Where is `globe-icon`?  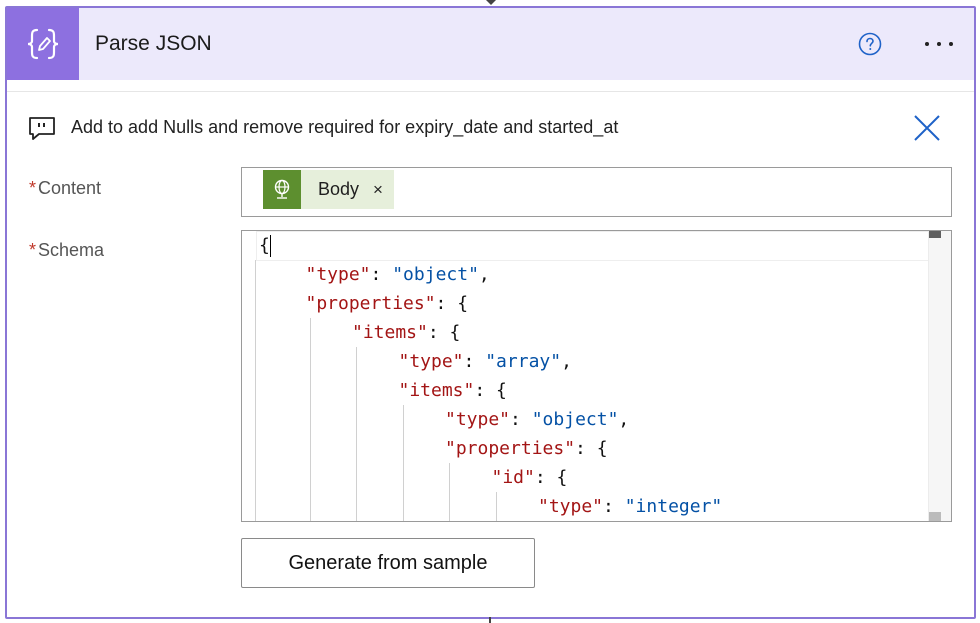 globe-icon is located at coordinates (282, 189).